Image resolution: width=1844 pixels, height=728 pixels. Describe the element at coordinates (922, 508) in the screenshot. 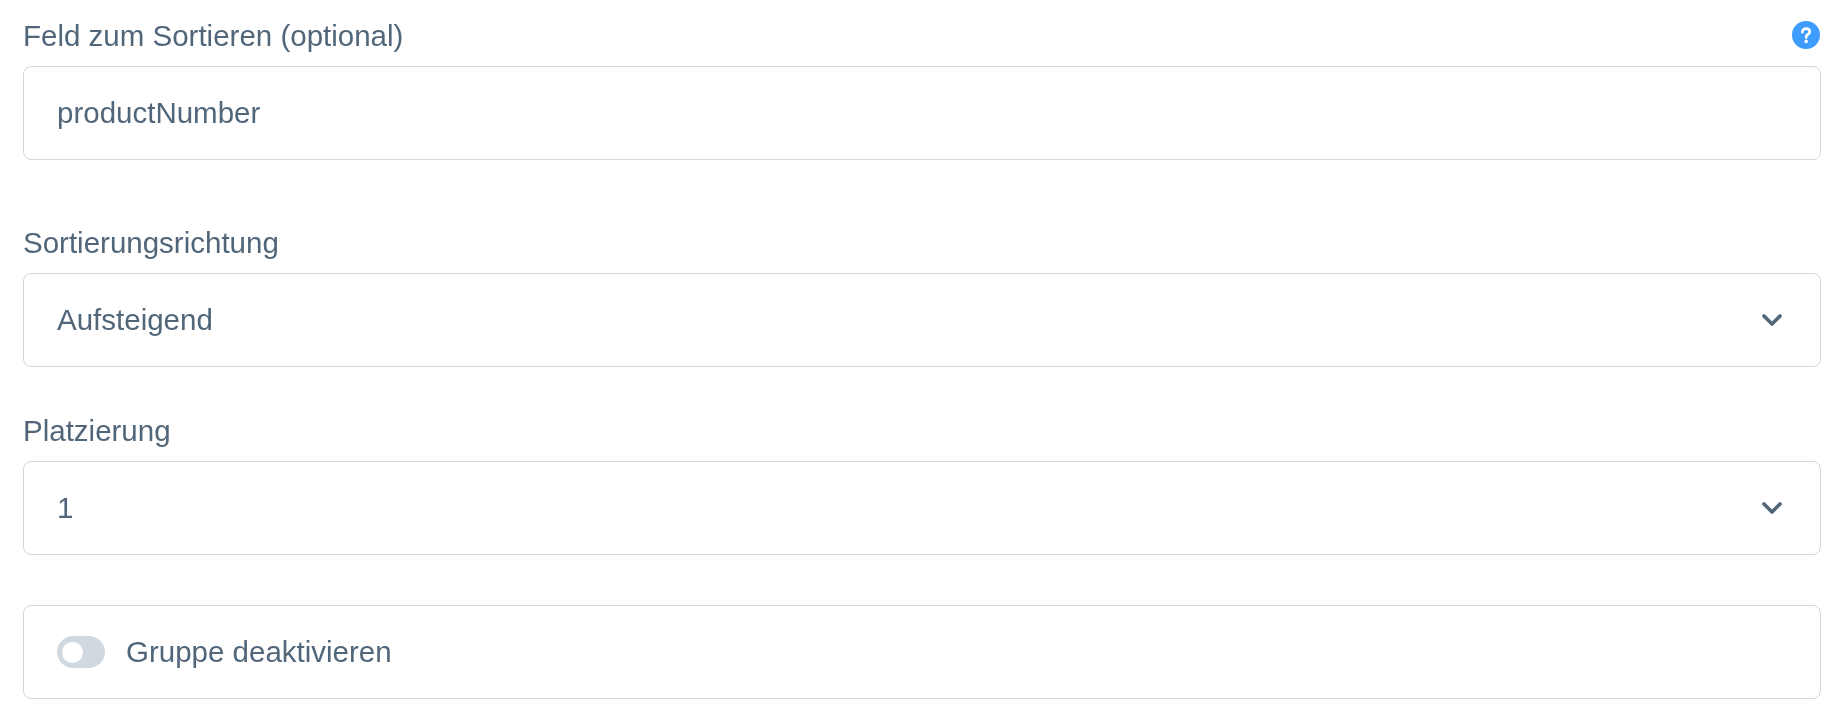

I see `select-field: 1` at that location.